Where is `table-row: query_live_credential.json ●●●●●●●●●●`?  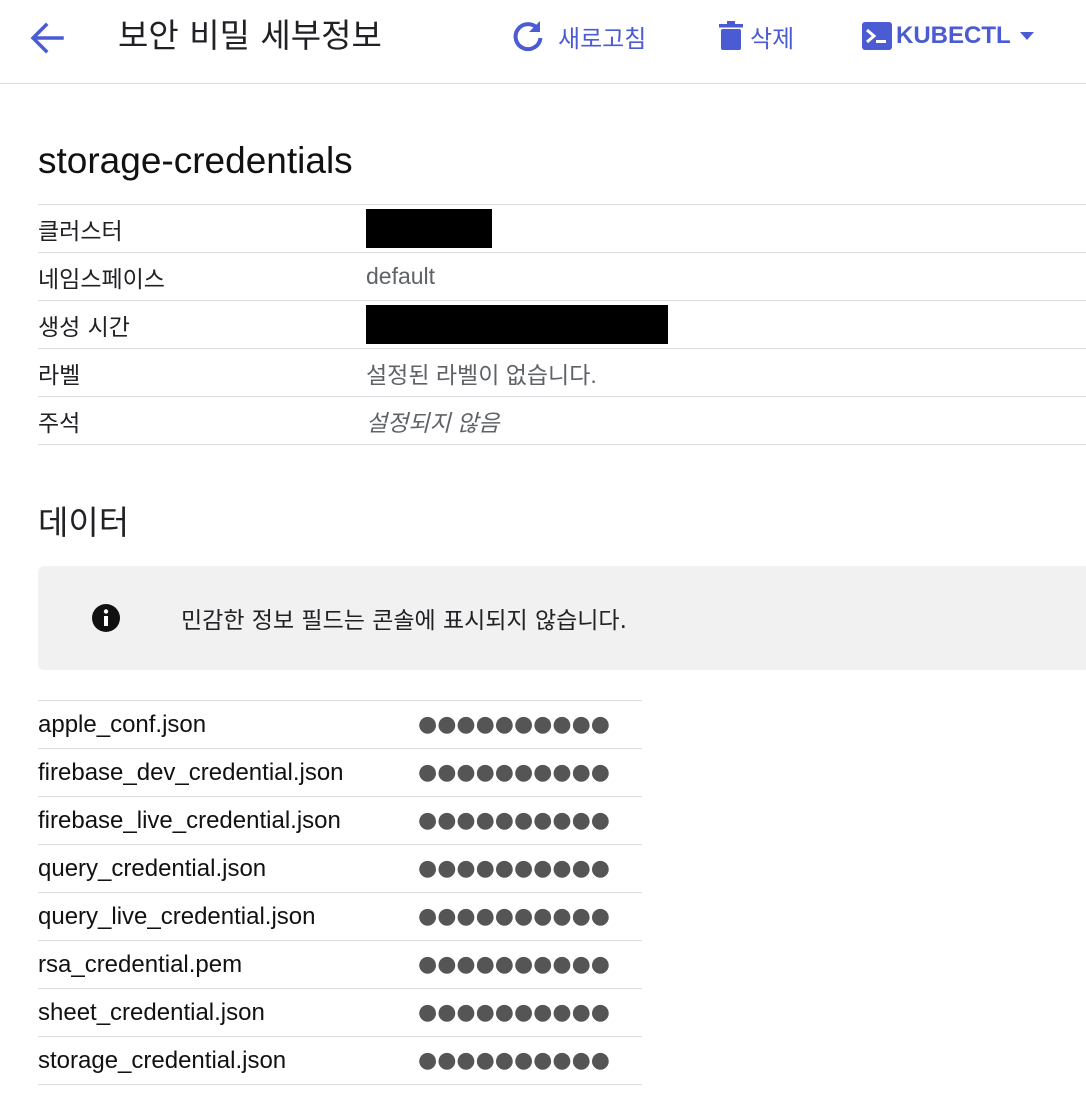 table-row: query_live_credential.json ●●●●●●●●●● is located at coordinates (340, 917).